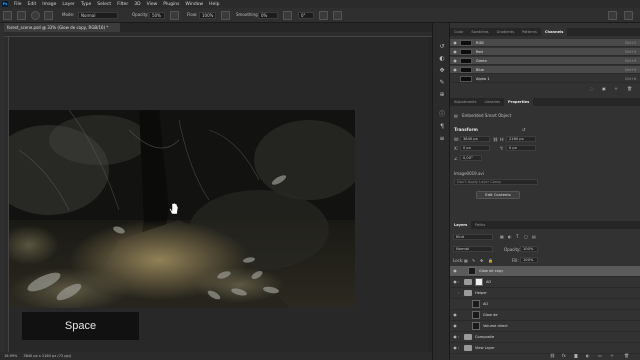 The height and width of the screenshot is (360, 640). Describe the element at coordinates (475, 148) in the screenshot. I see `x-field: 0 px` at that location.